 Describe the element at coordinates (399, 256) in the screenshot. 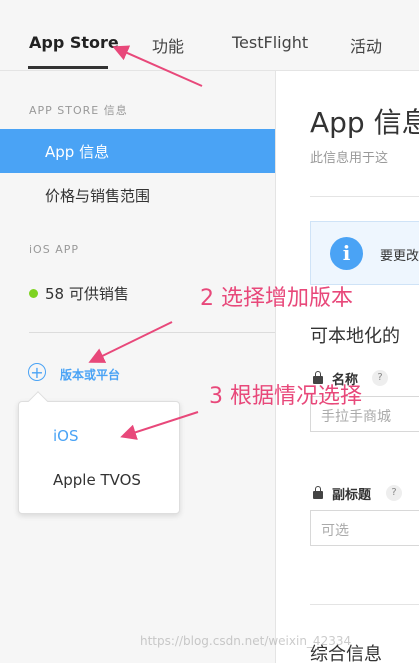

I see `info-banner-text: 要更改` at that location.